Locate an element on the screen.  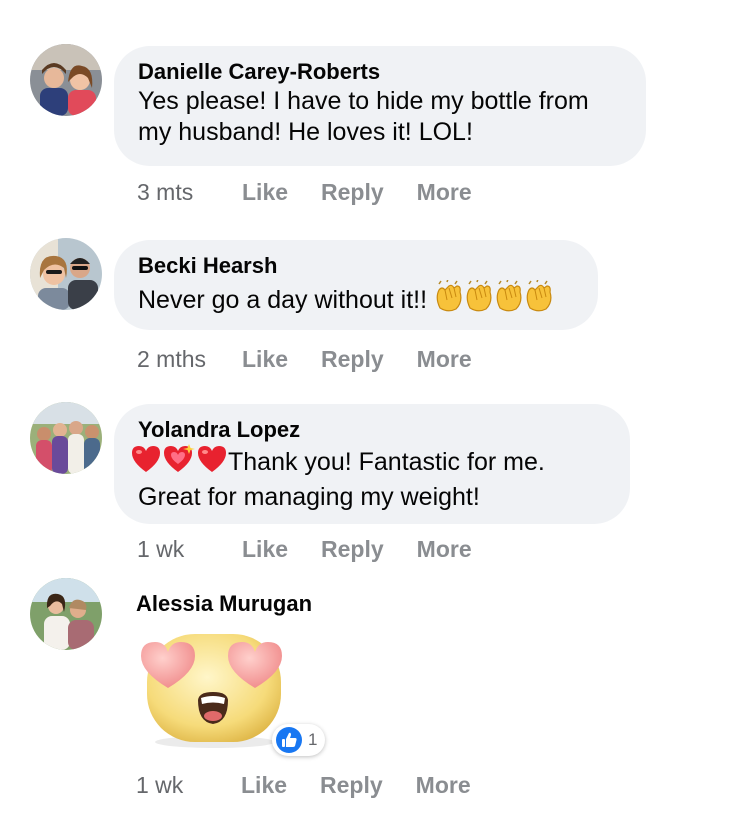
reaction-count: 1 is located at coordinates (313, 739).